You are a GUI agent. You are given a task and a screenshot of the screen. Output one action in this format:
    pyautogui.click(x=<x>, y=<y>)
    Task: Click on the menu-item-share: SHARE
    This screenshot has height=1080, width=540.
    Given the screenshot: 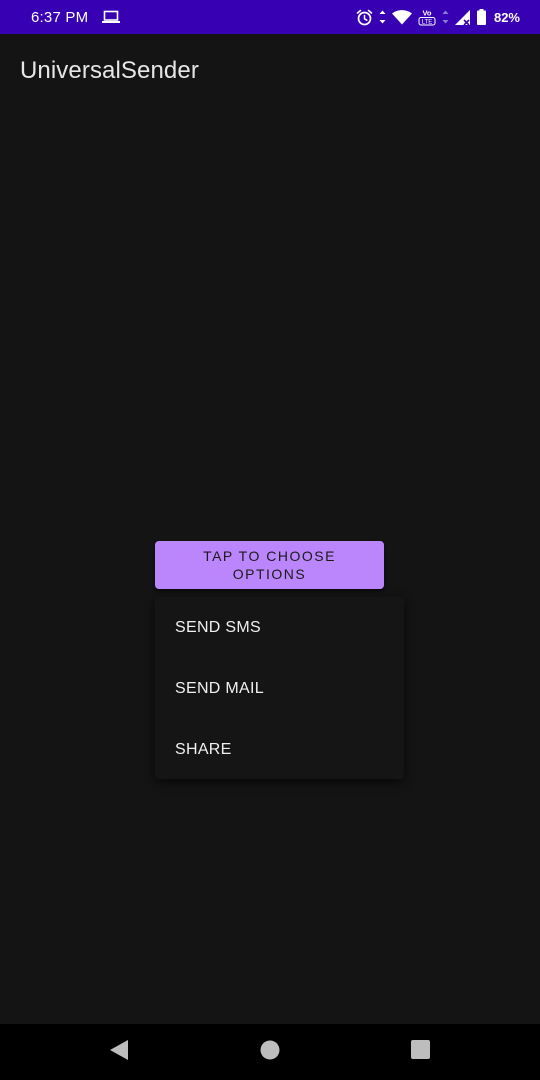 What is the action you would take?
    pyautogui.click(x=279, y=749)
    